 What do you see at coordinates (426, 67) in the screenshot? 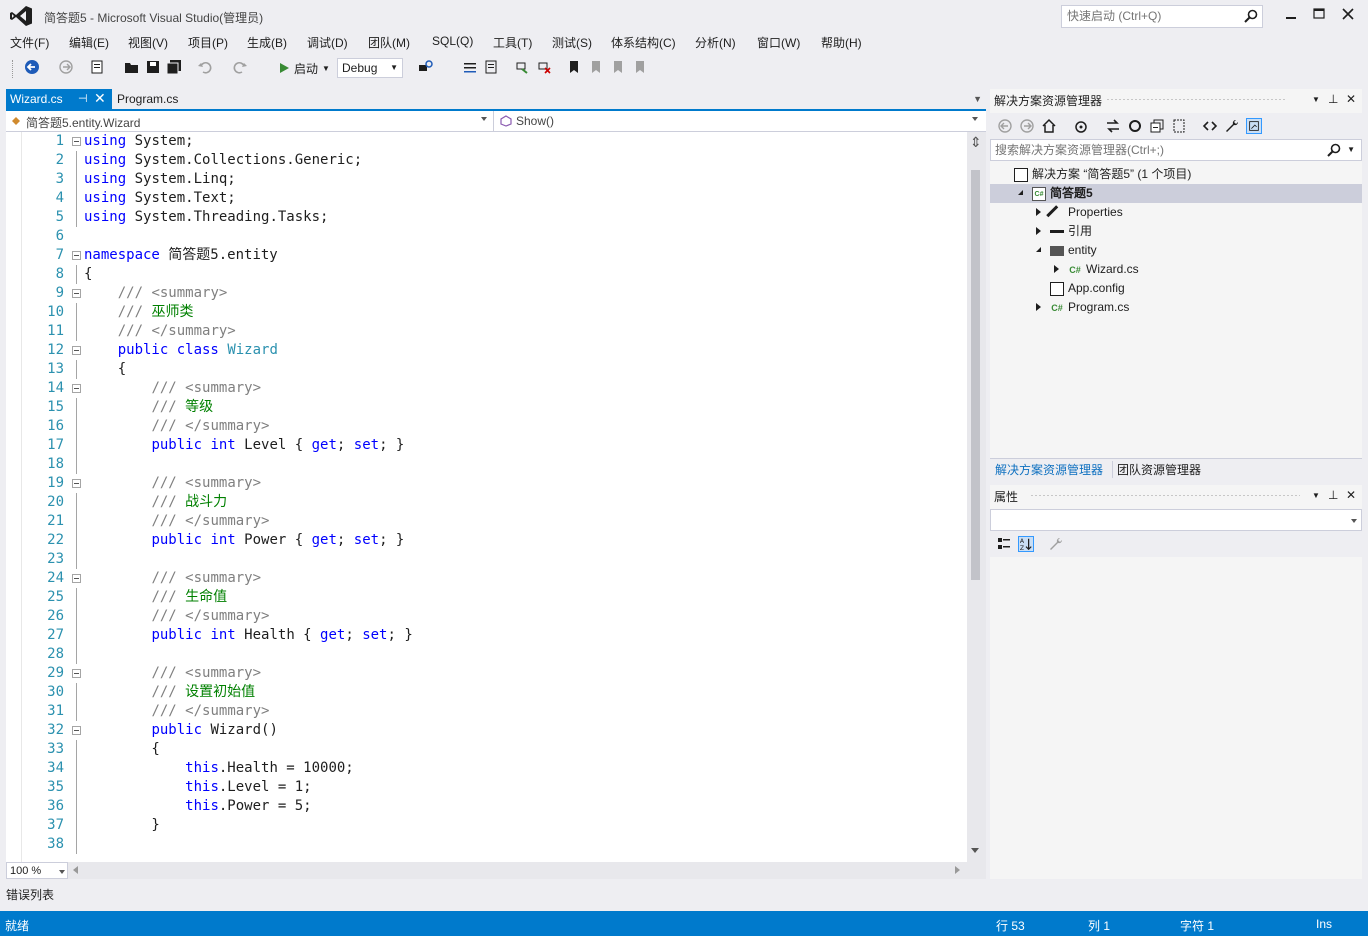
I see `find-in-files-icon` at bounding box center [426, 67].